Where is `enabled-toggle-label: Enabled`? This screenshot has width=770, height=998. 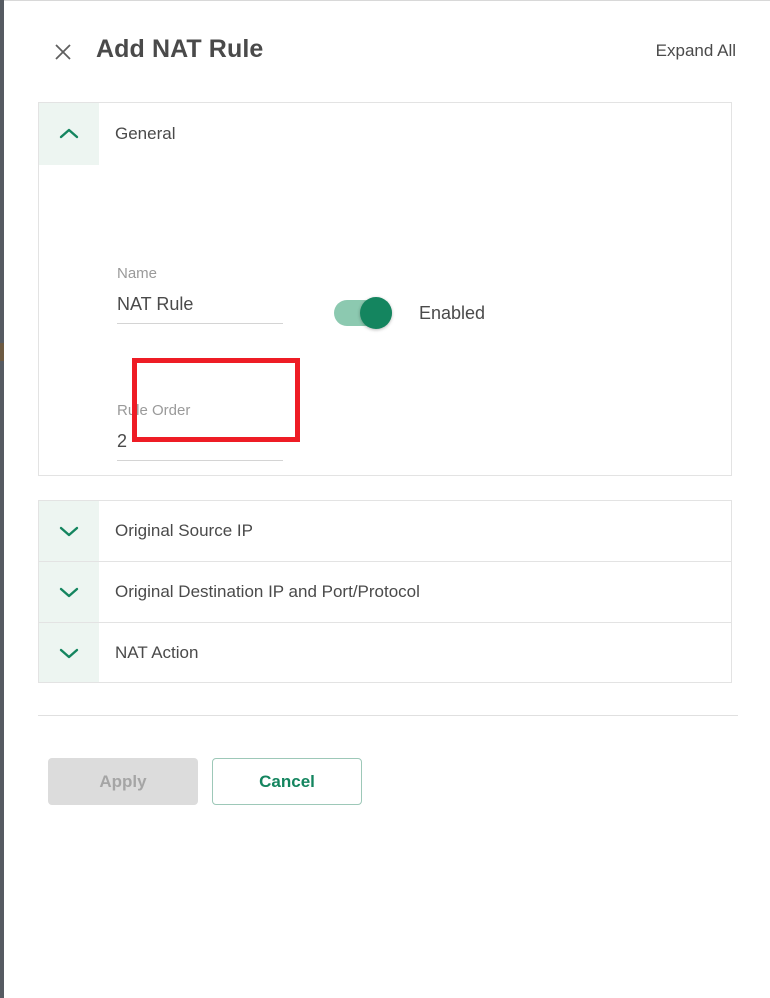 enabled-toggle-label: Enabled is located at coordinates (452, 312).